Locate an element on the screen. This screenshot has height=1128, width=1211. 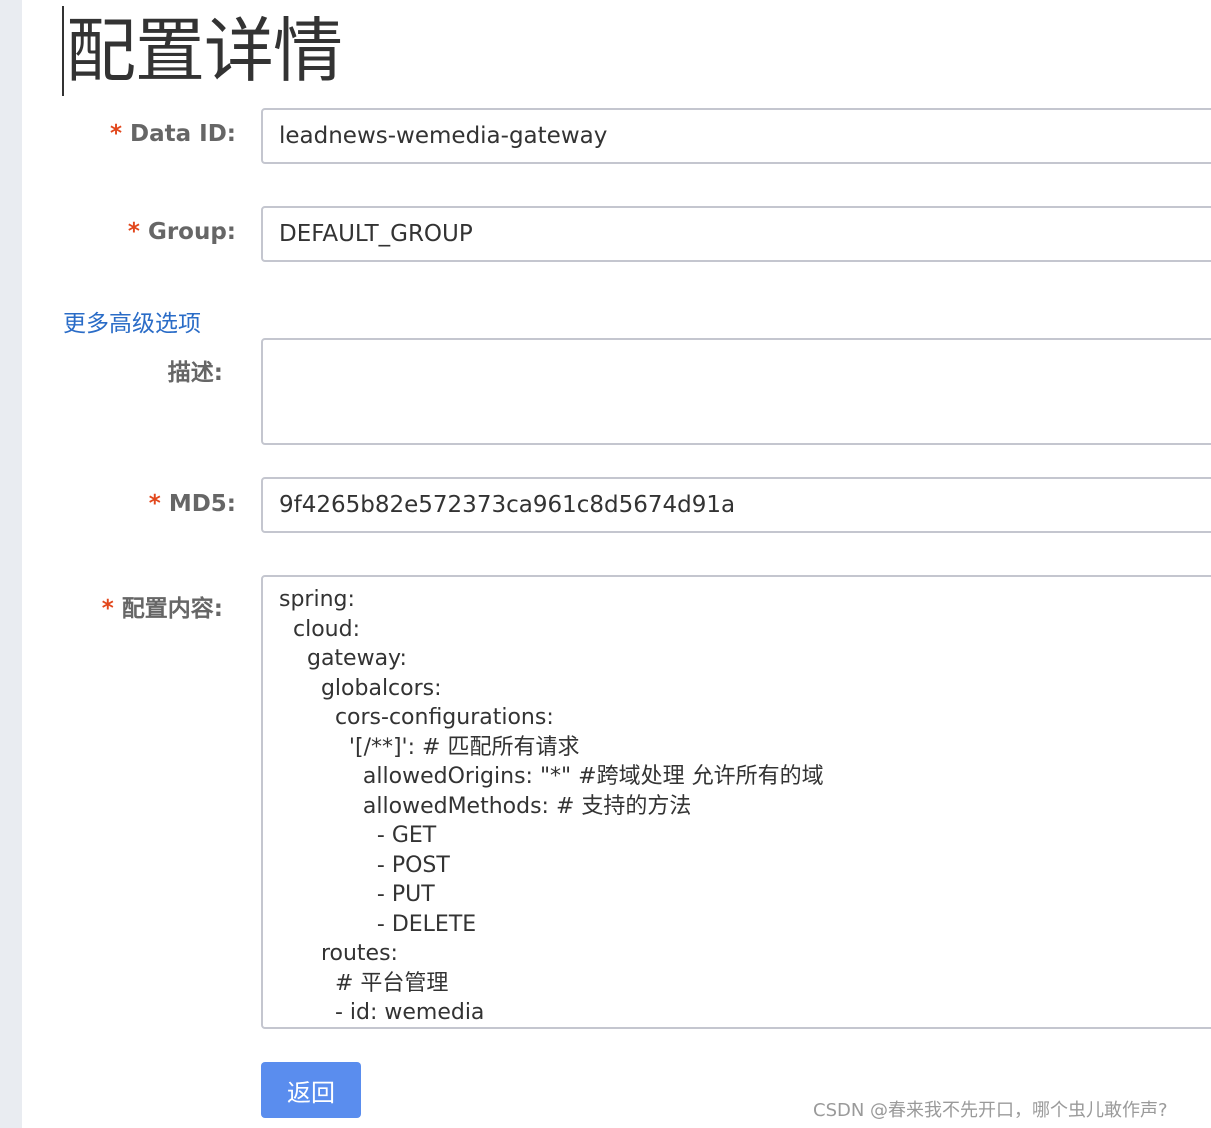
code-line: - POST is located at coordinates (364, 865).